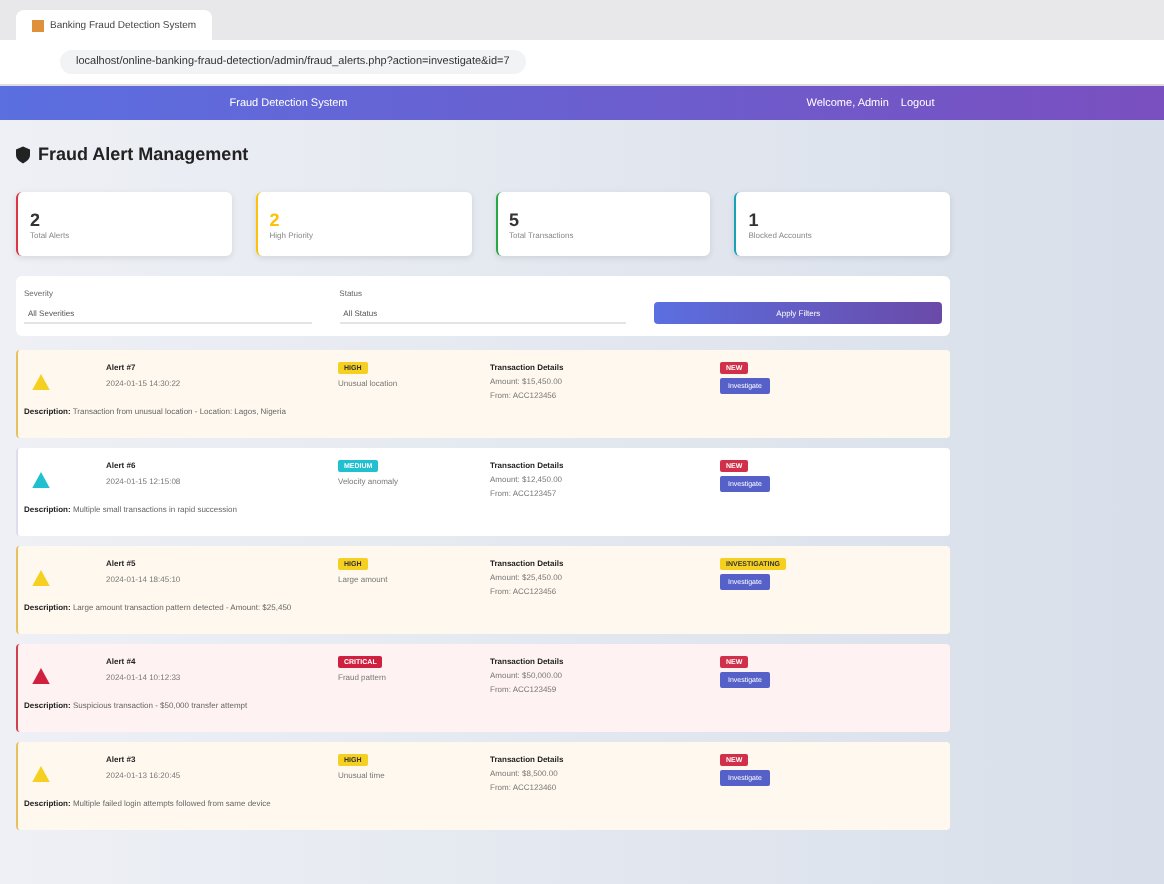 This screenshot has height=884, width=1164. I want to click on stat-value: 1, so click(754, 219).